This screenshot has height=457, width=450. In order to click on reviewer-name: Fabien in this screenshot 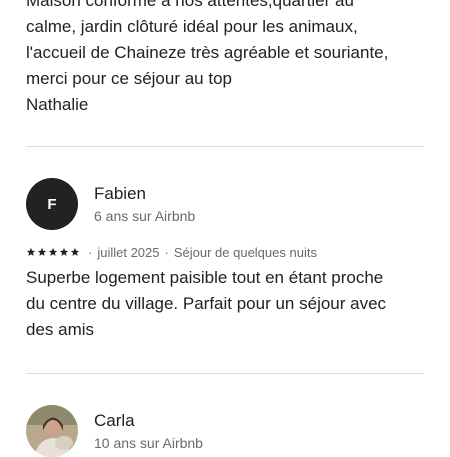, I will do `click(120, 194)`.